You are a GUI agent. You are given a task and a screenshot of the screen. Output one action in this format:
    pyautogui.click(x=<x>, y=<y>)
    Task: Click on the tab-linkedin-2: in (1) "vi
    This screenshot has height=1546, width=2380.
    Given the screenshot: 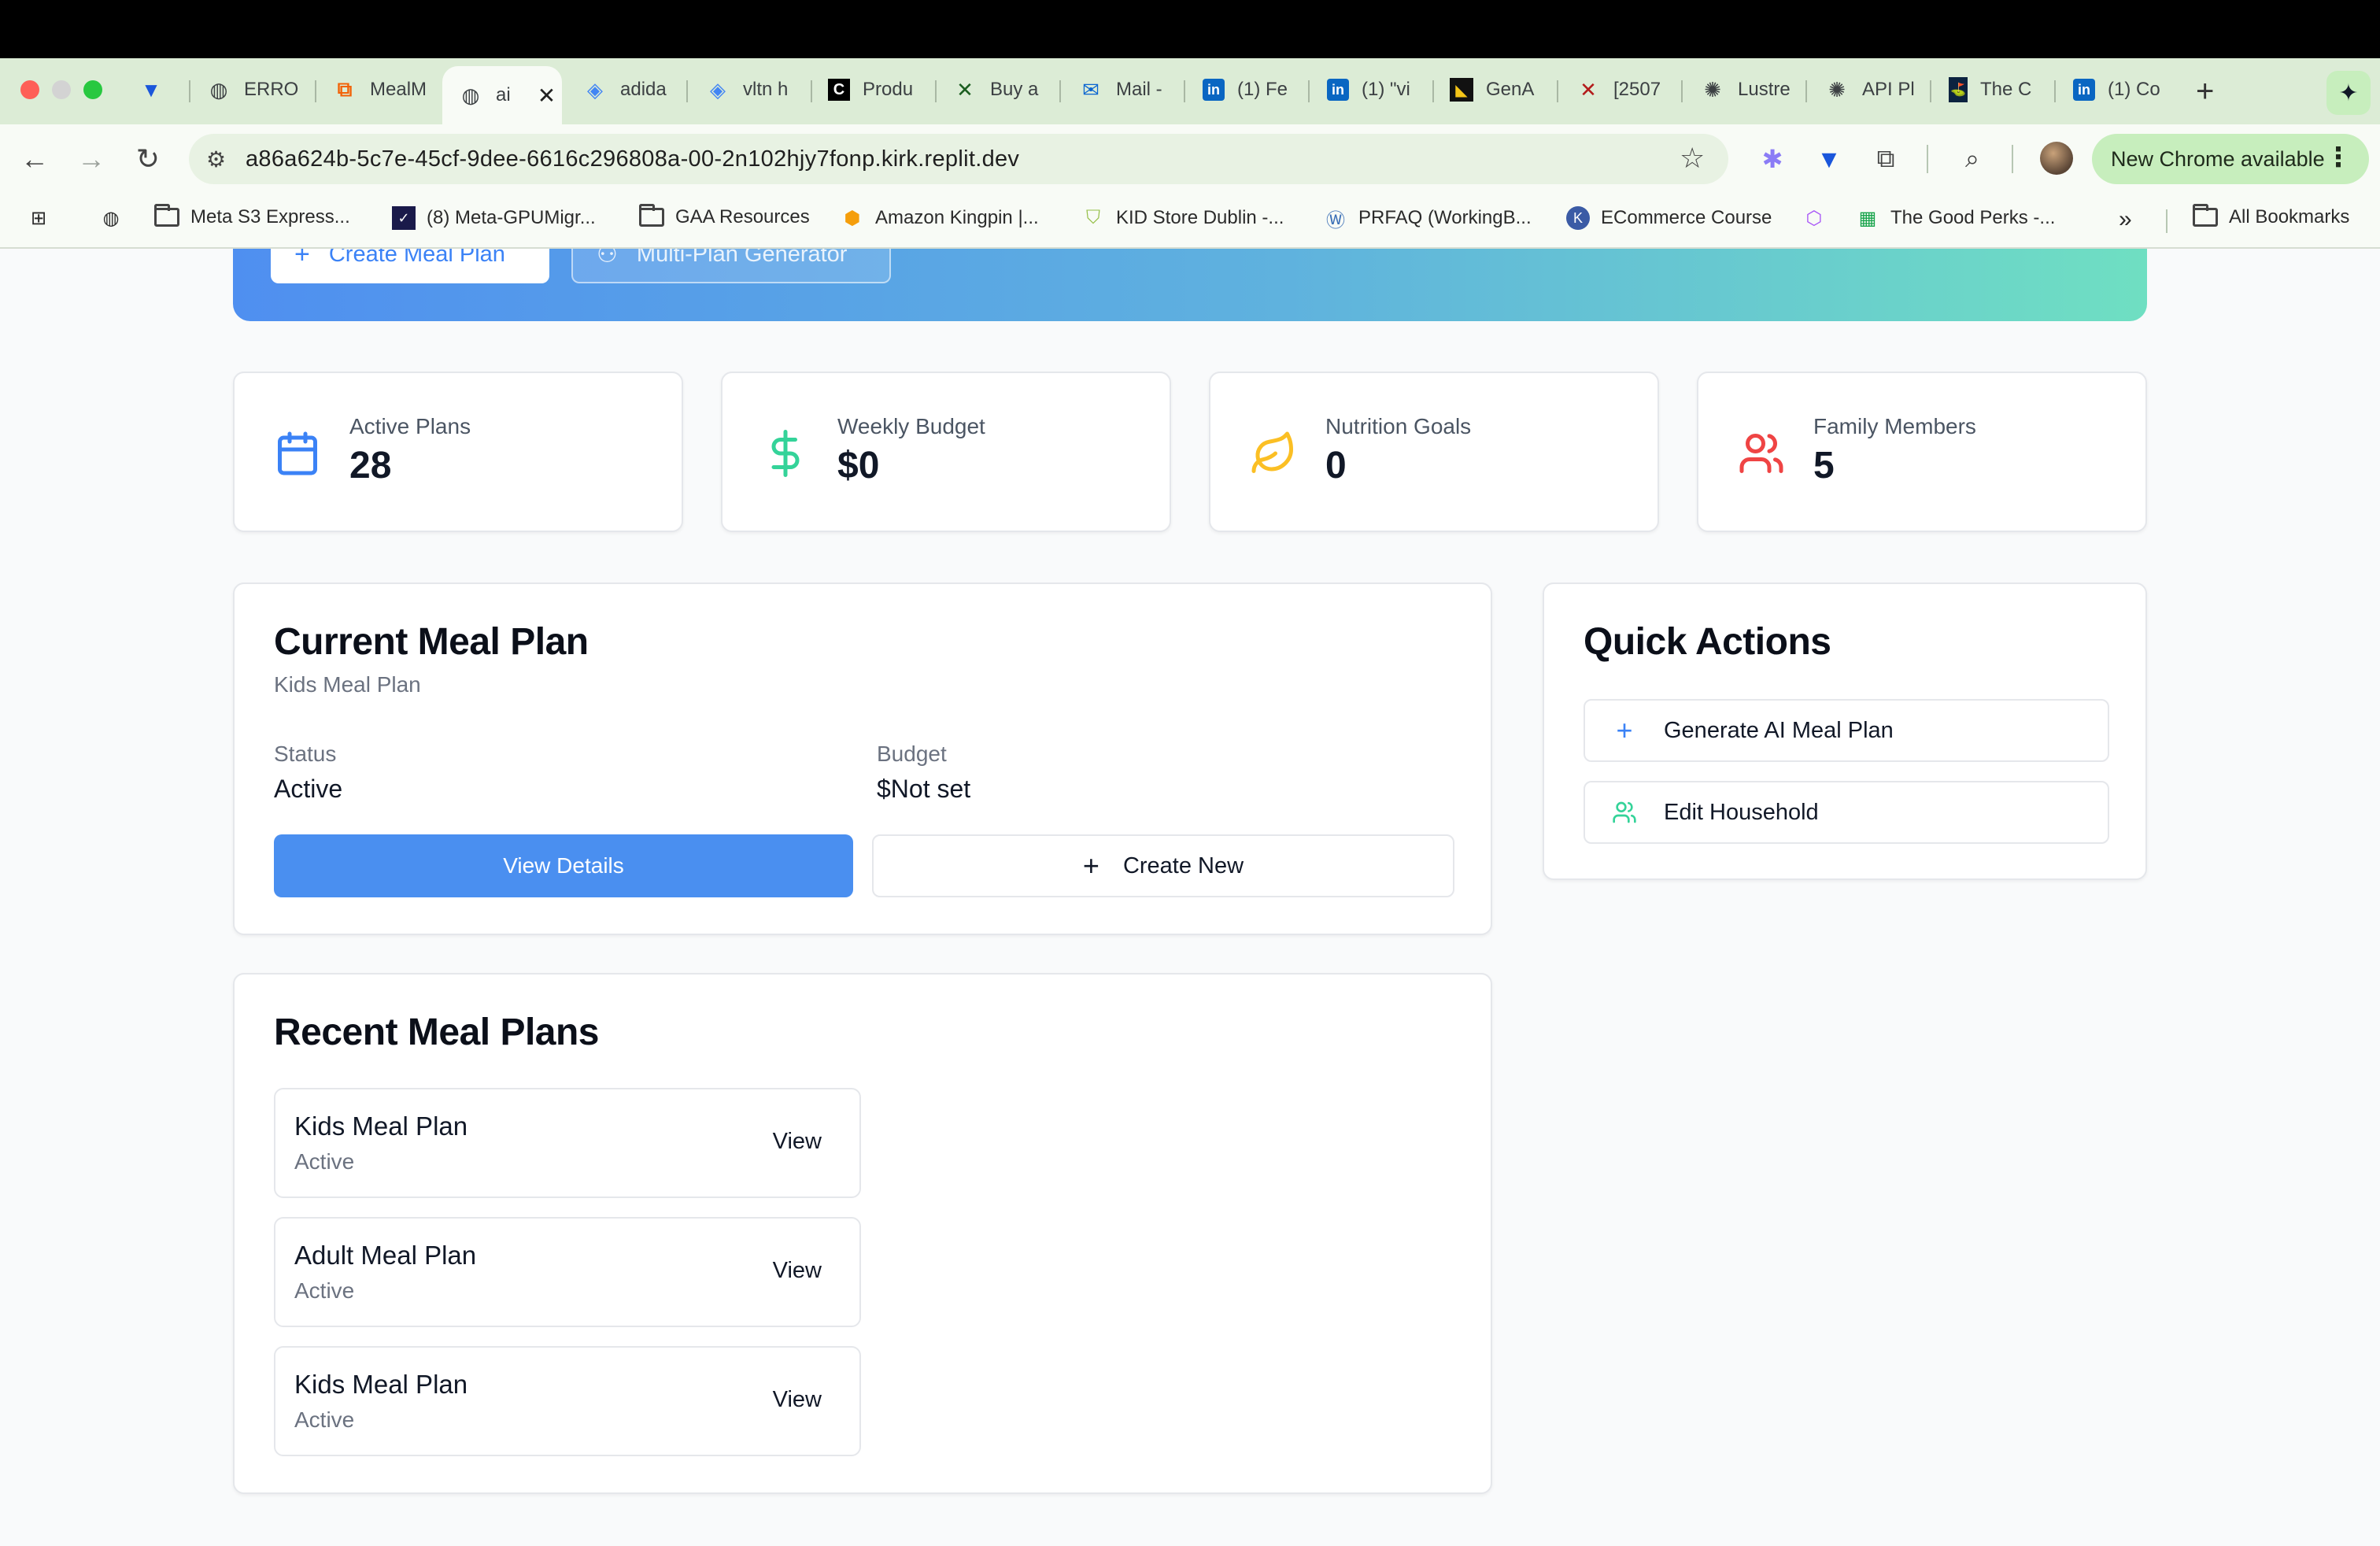 What is the action you would take?
    pyautogui.click(x=1374, y=89)
    